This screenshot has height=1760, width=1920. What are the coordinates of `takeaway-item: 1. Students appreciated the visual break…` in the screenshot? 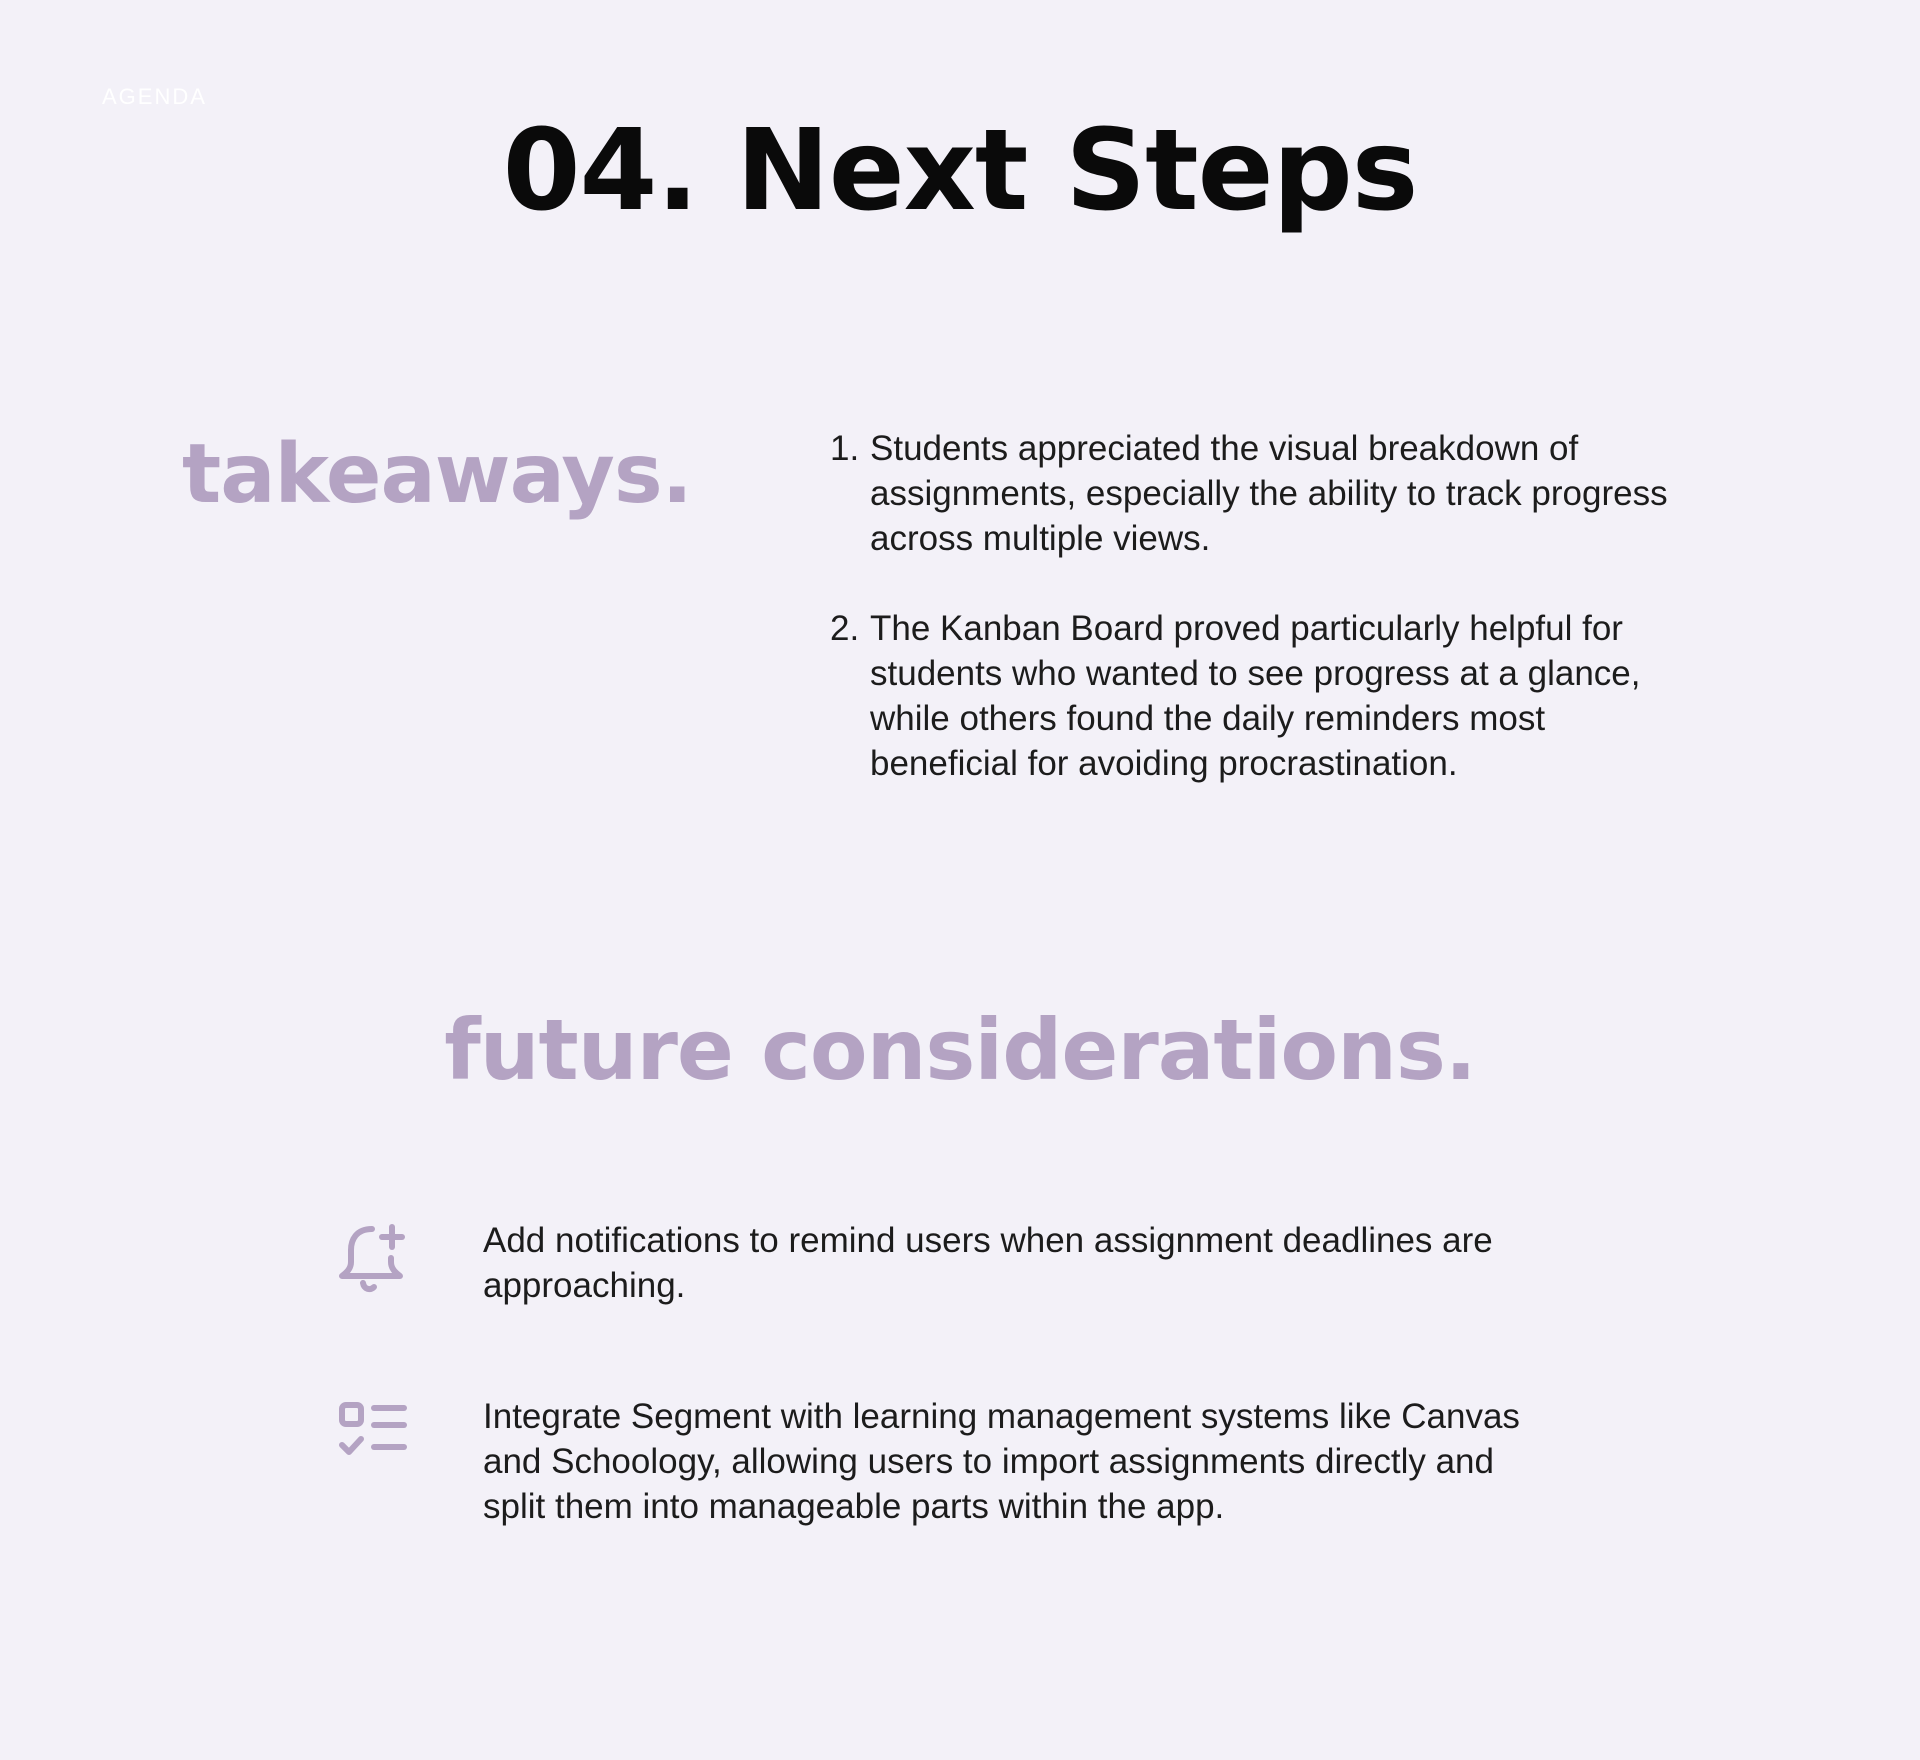 It's located at (1260, 493).